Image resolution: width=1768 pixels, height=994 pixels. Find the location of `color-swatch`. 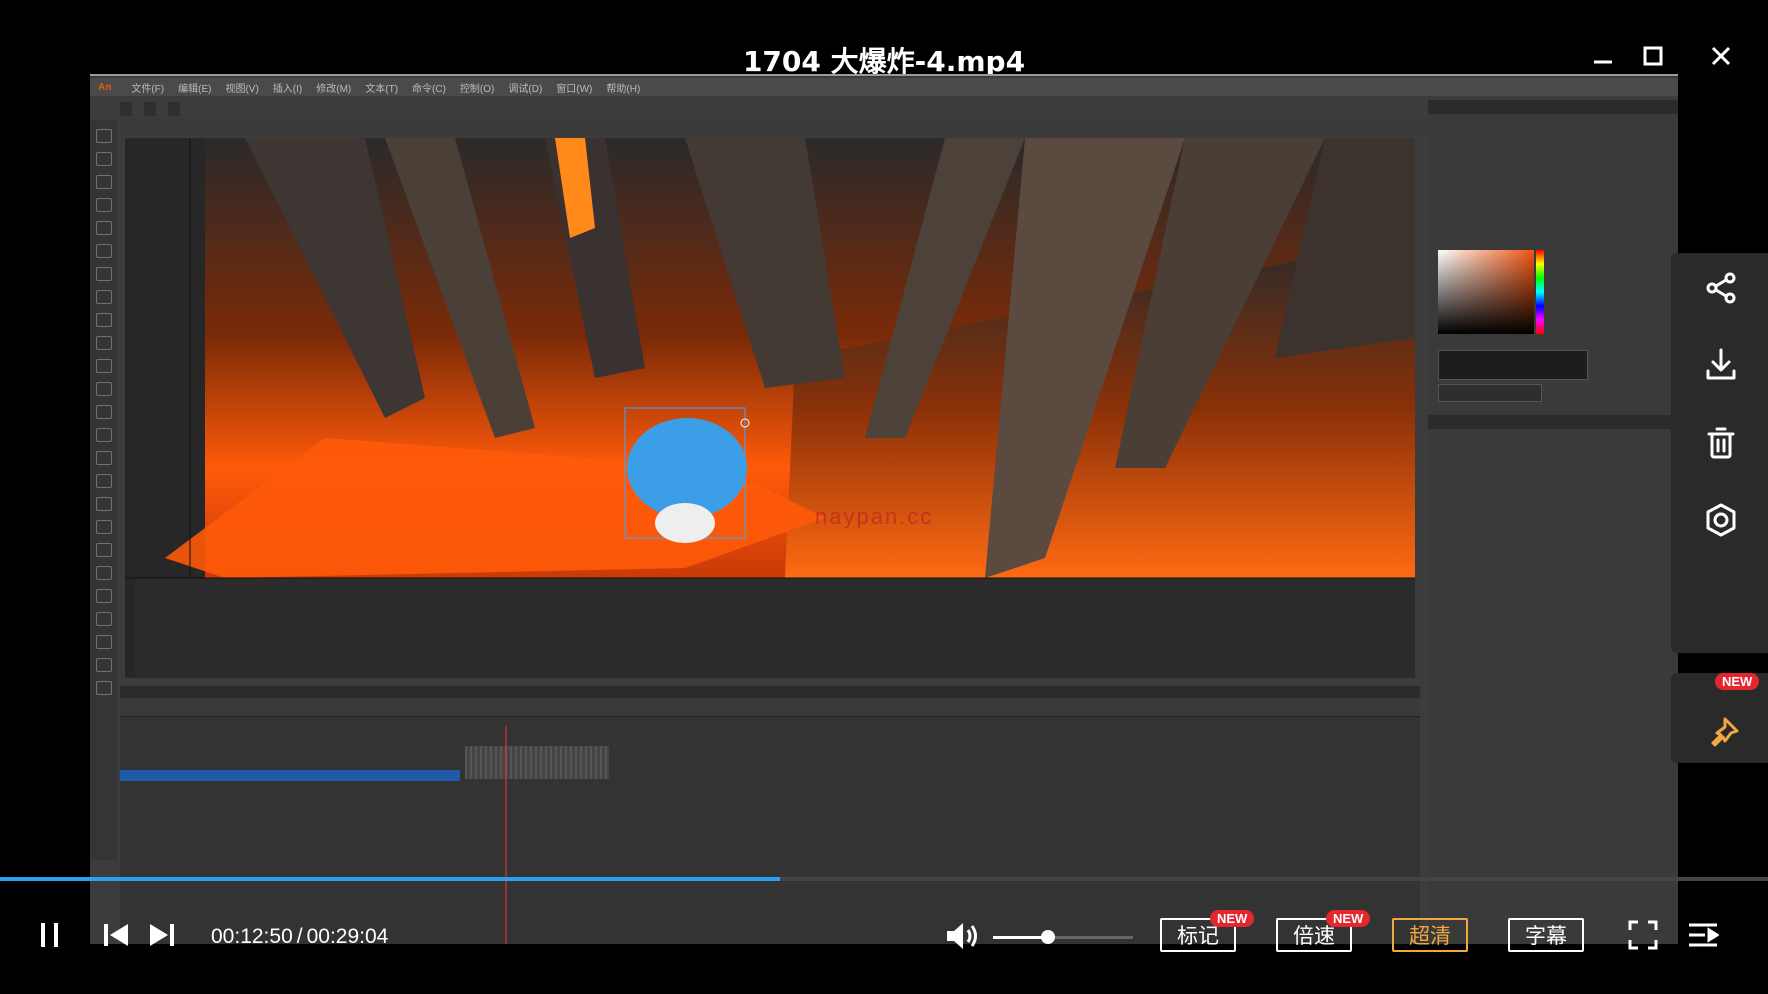

color-swatch is located at coordinates (1513, 365).